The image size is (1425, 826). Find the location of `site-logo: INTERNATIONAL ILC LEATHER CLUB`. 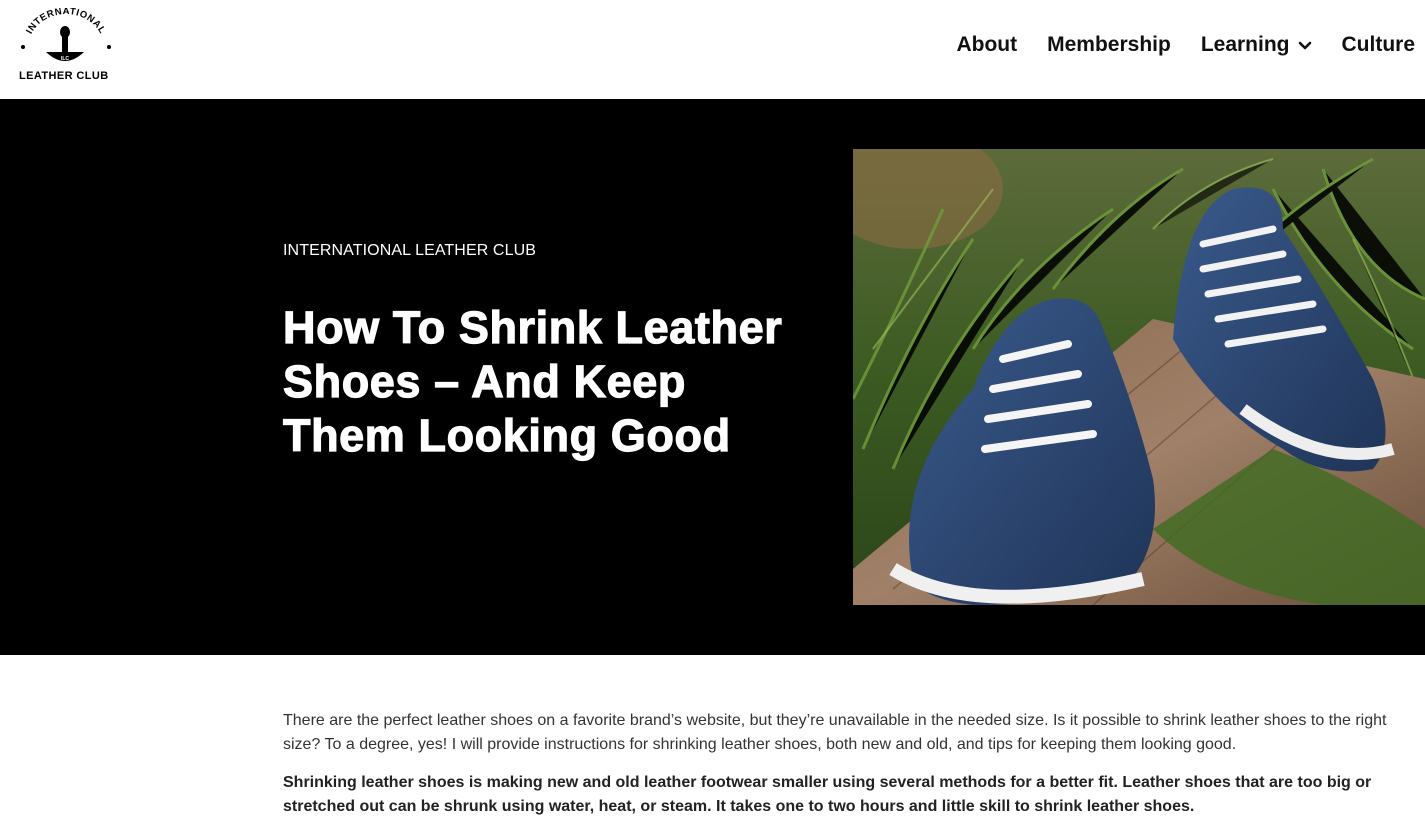

site-logo: INTERNATIONAL ILC LEATHER CLUB is located at coordinates (66, 48).